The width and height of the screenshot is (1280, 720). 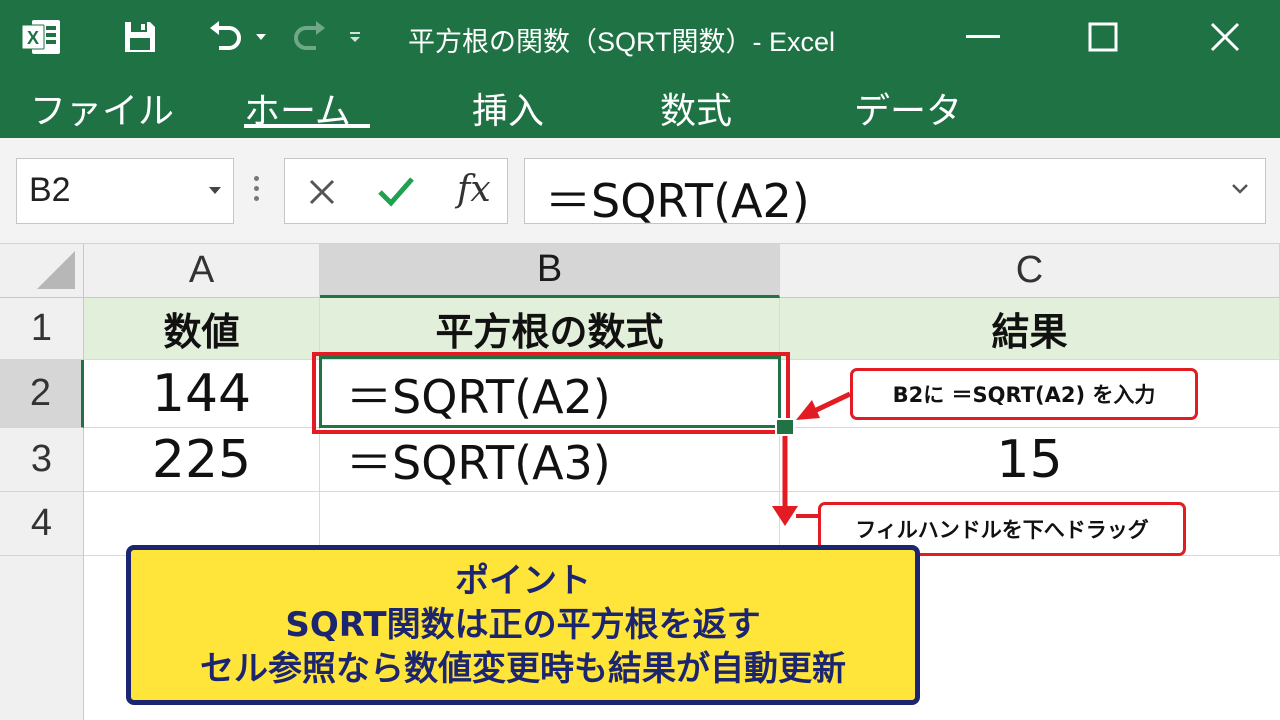 I want to click on undo-dropdown-icon, so click(x=261, y=37).